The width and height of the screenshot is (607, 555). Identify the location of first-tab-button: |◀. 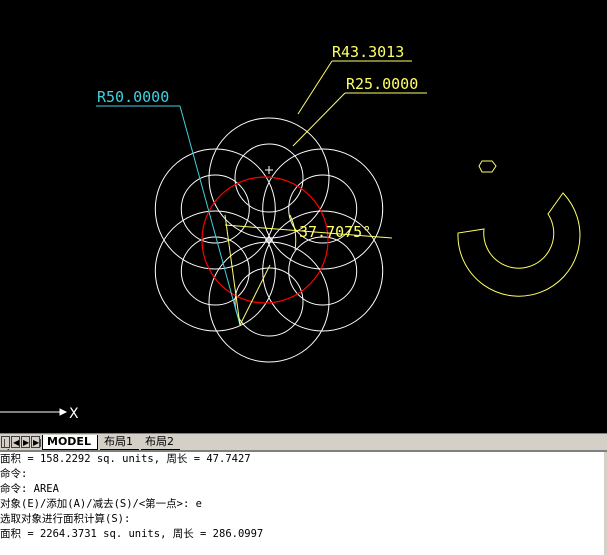
(5, 446).